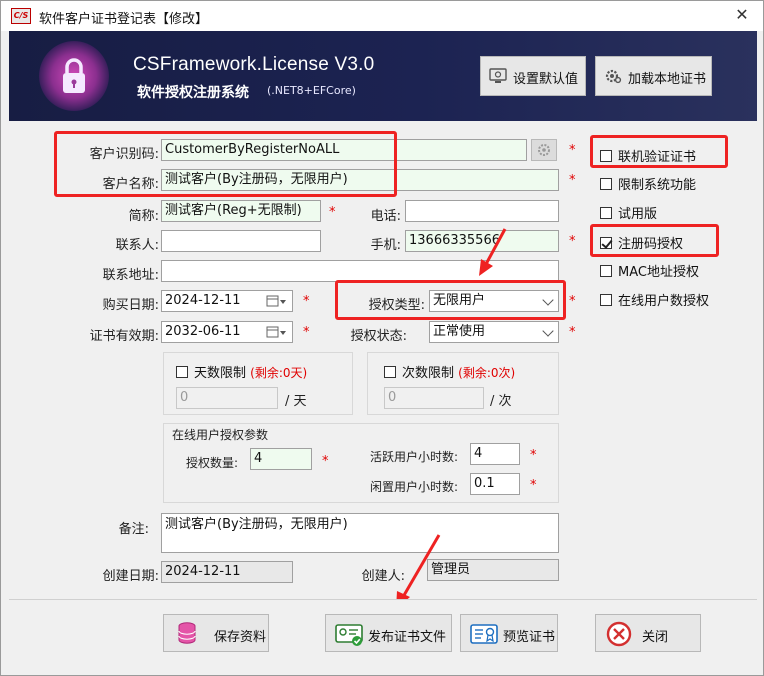 Image resolution: width=764 pixels, height=676 pixels. I want to click on online-group-title: 在线用户授权参数, so click(220, 435).